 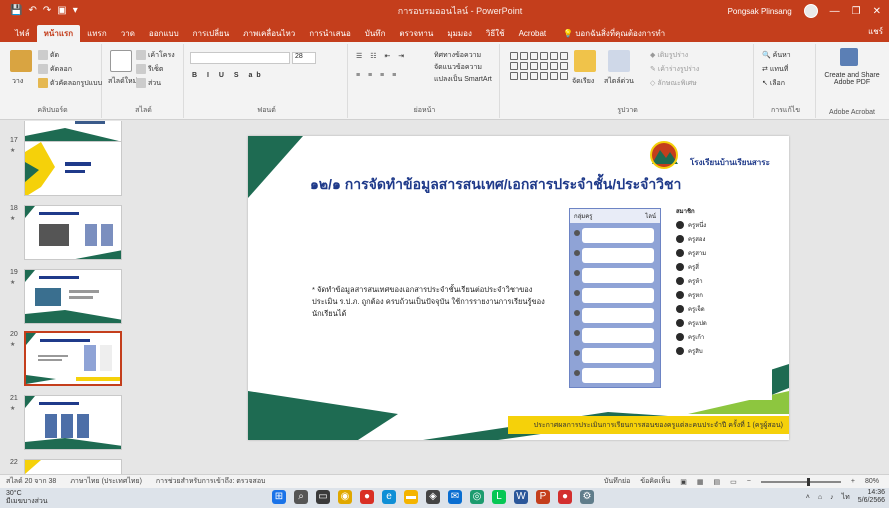 What do you see at coordinates (617, 481) in the screenshot?
I see `notes-button: บันทึกย่อ` at bounding box center [617, 481].